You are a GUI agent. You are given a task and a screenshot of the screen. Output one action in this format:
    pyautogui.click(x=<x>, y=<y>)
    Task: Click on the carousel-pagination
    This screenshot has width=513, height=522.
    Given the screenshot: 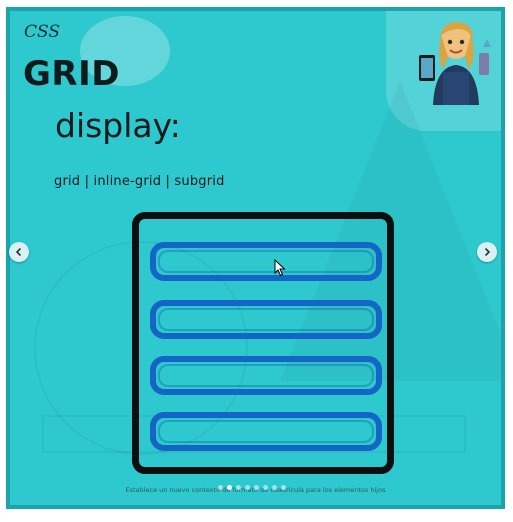 What is the action you would take?
    pyautogui.click(x=252, y=488)
    